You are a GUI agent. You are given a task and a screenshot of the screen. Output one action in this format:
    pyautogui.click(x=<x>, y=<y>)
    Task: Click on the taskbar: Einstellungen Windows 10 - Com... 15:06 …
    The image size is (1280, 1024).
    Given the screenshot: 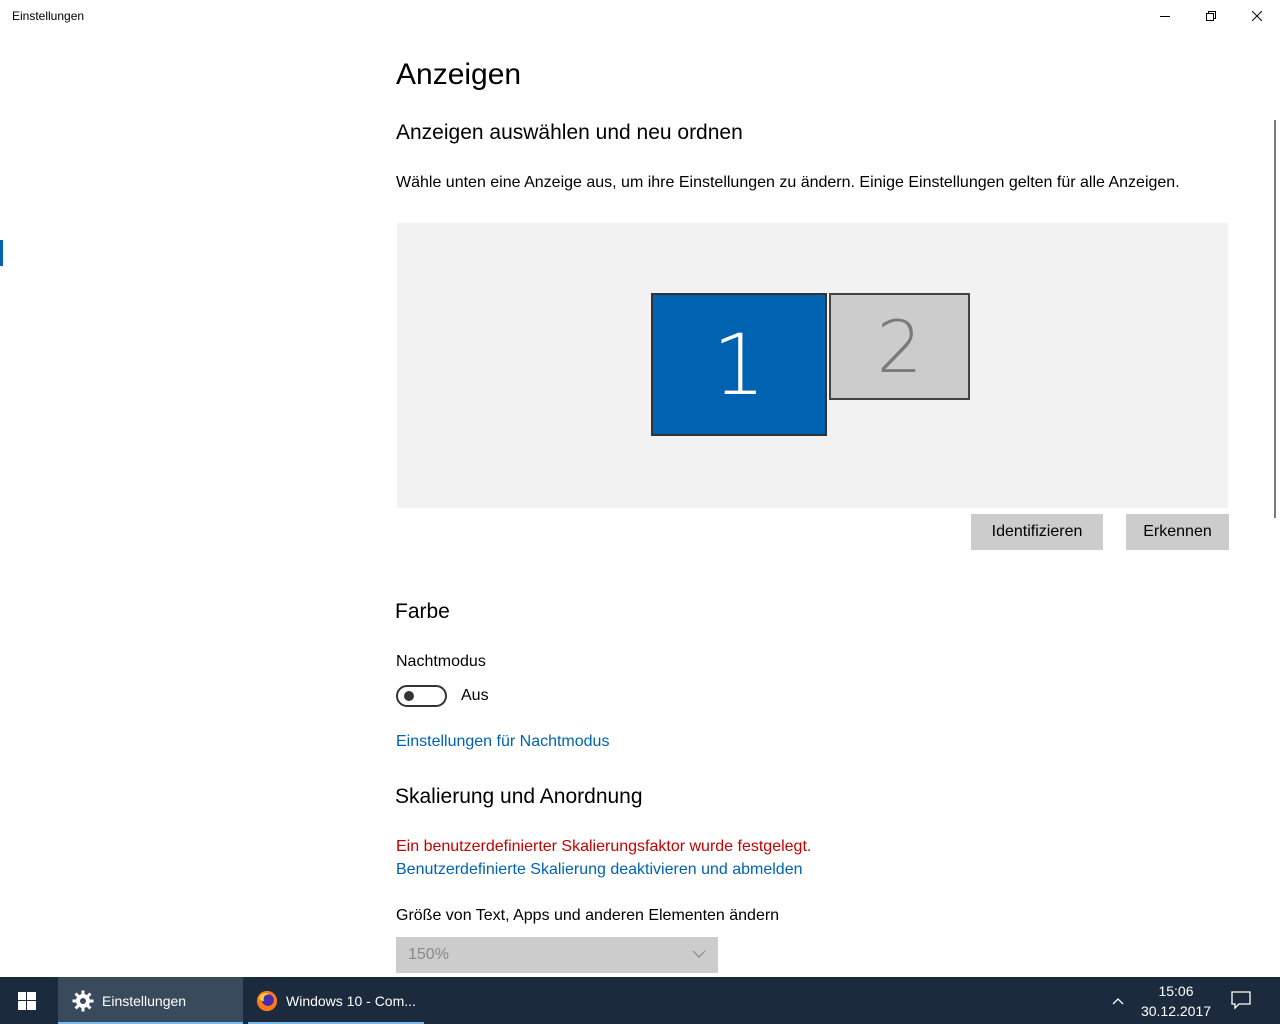 What is the action you would take?
    pyautogui.click(x=640, y=1000)
    